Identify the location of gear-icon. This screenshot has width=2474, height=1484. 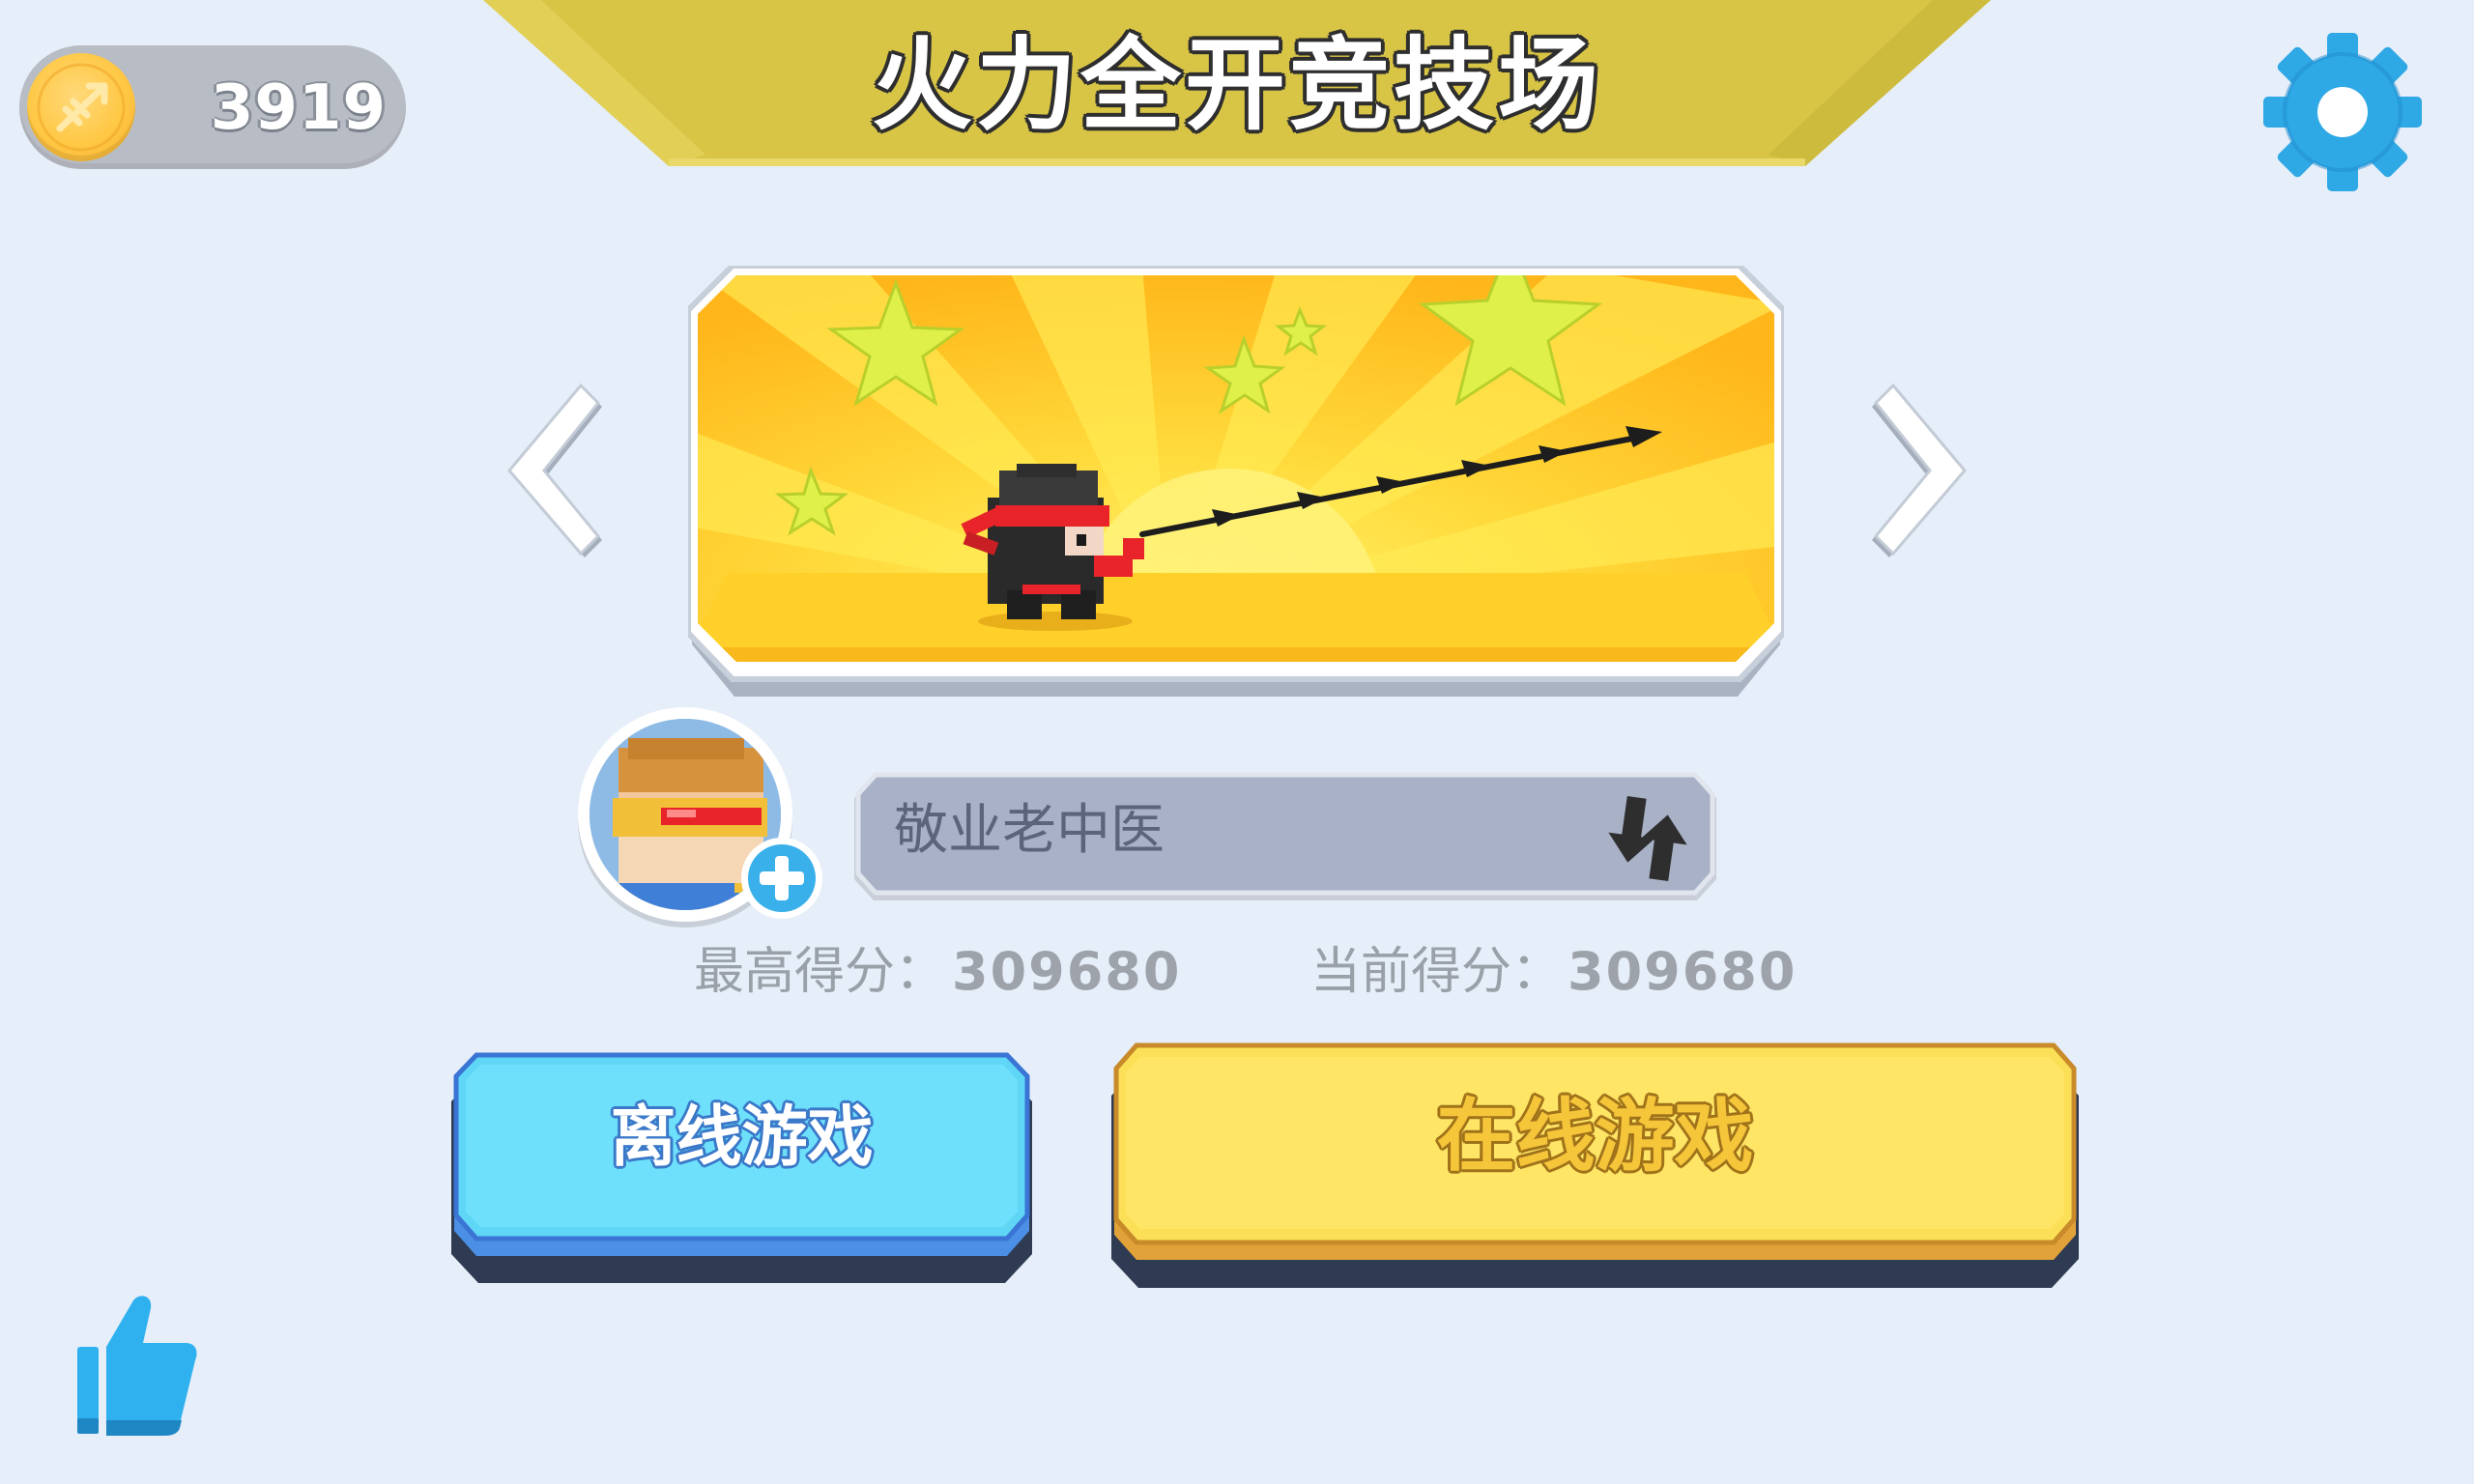
(2343, 112).